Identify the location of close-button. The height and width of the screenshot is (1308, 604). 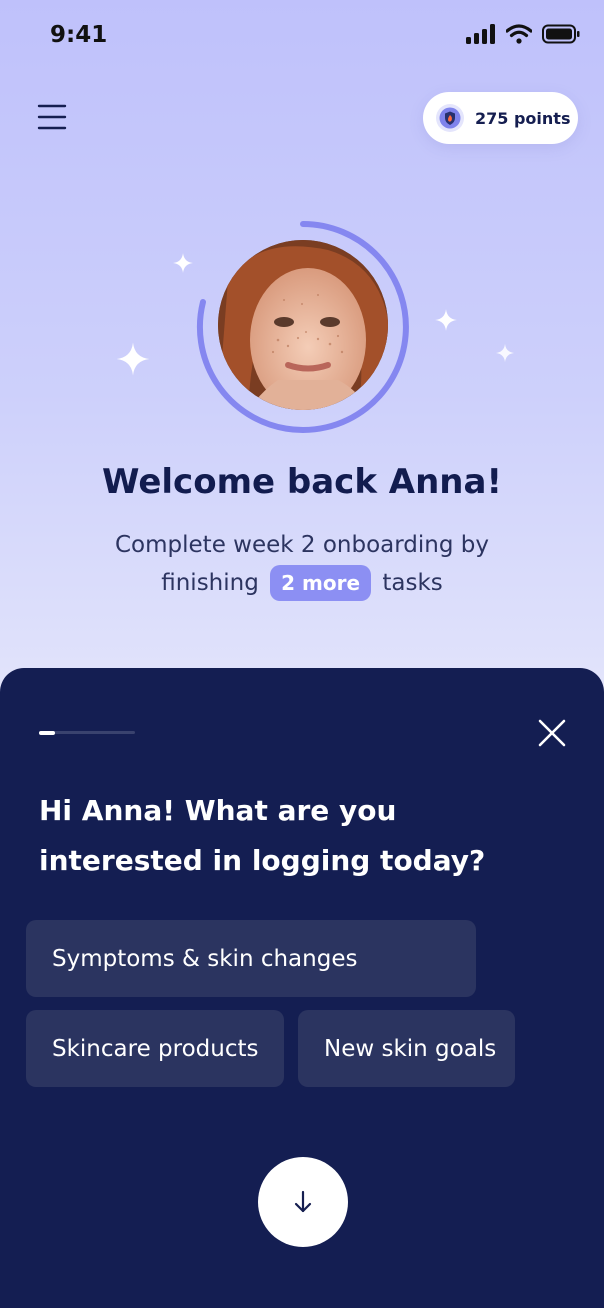
(552, 733).